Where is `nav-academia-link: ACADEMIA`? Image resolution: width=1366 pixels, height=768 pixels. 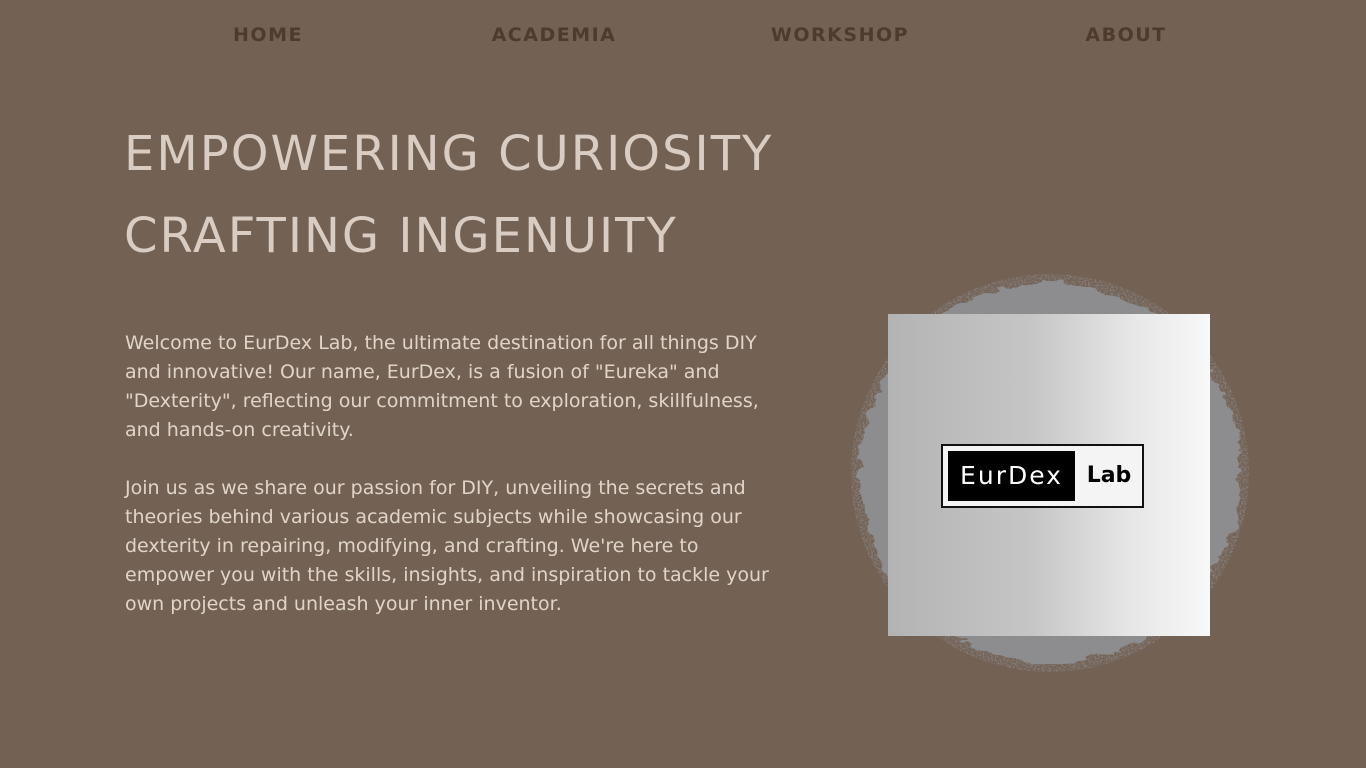 nav-academia-link: ACADEMIA is located at coordinates (554, 35).